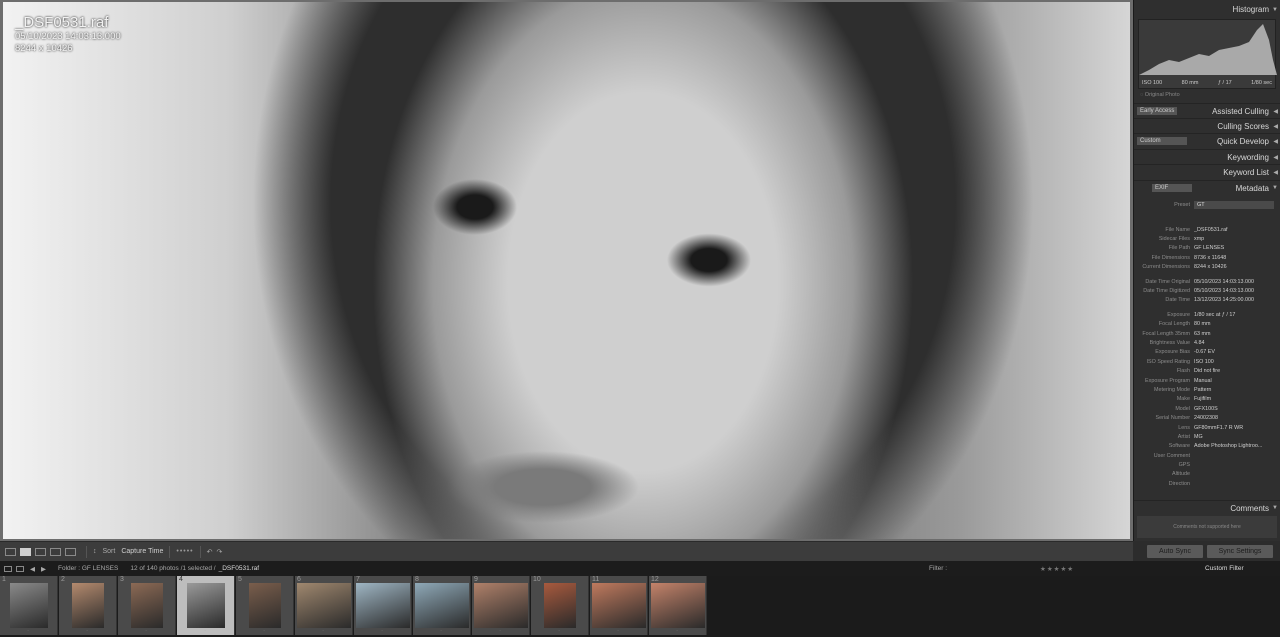 The height and width of the screenshot is (637, 1280). What do you see at coordinates (122, 579) in the screenshot?
I see `cell-number: 3` at bounding box center [122, 579].